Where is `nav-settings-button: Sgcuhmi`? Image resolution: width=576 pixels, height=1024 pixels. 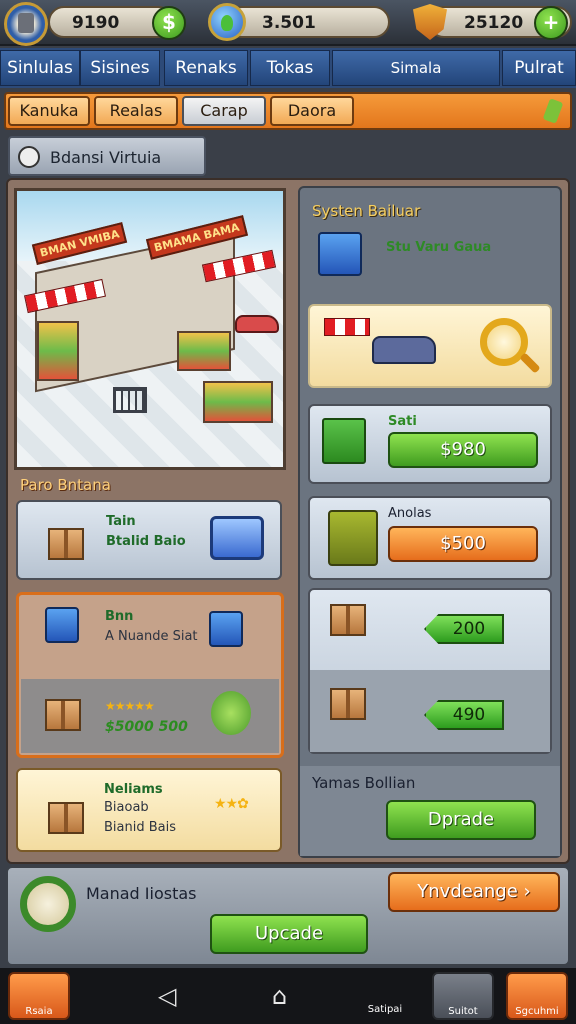
nav-settings-button: Sgcuhmi is located at coordinates (537, 996).